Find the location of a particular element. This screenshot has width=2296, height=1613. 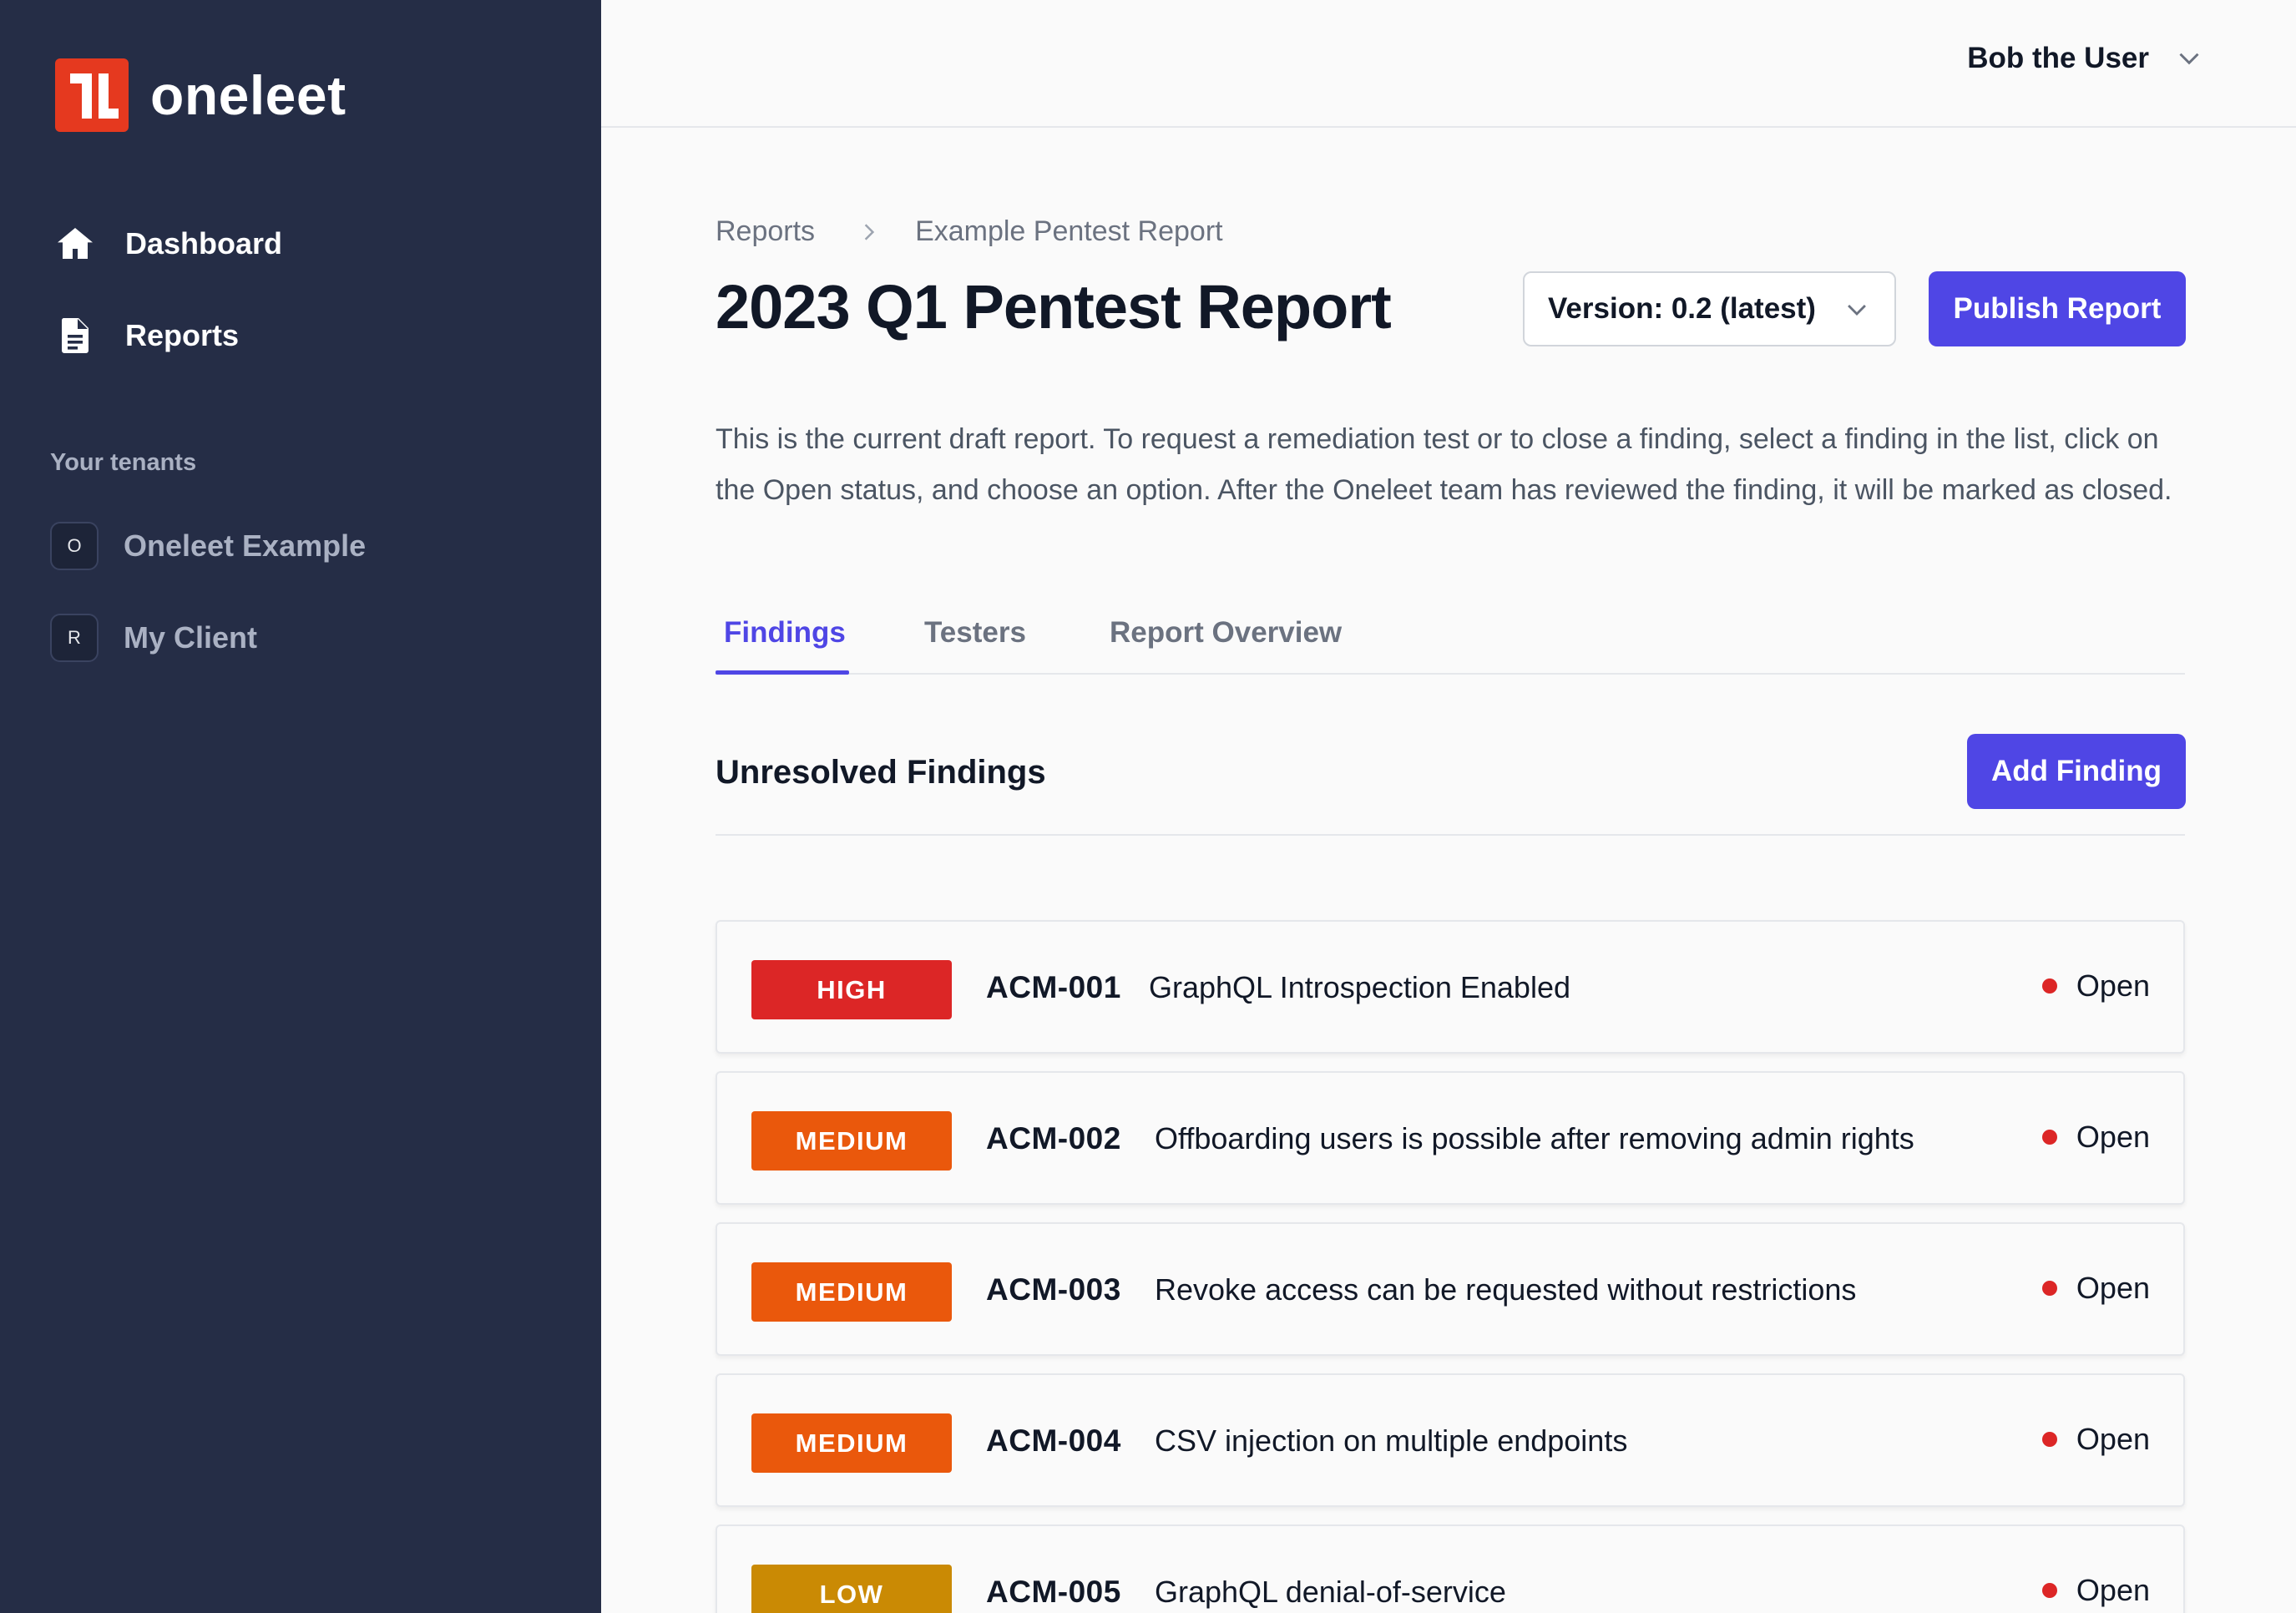

tenants-heading: Your tenants is located at coordinates (123, 462).